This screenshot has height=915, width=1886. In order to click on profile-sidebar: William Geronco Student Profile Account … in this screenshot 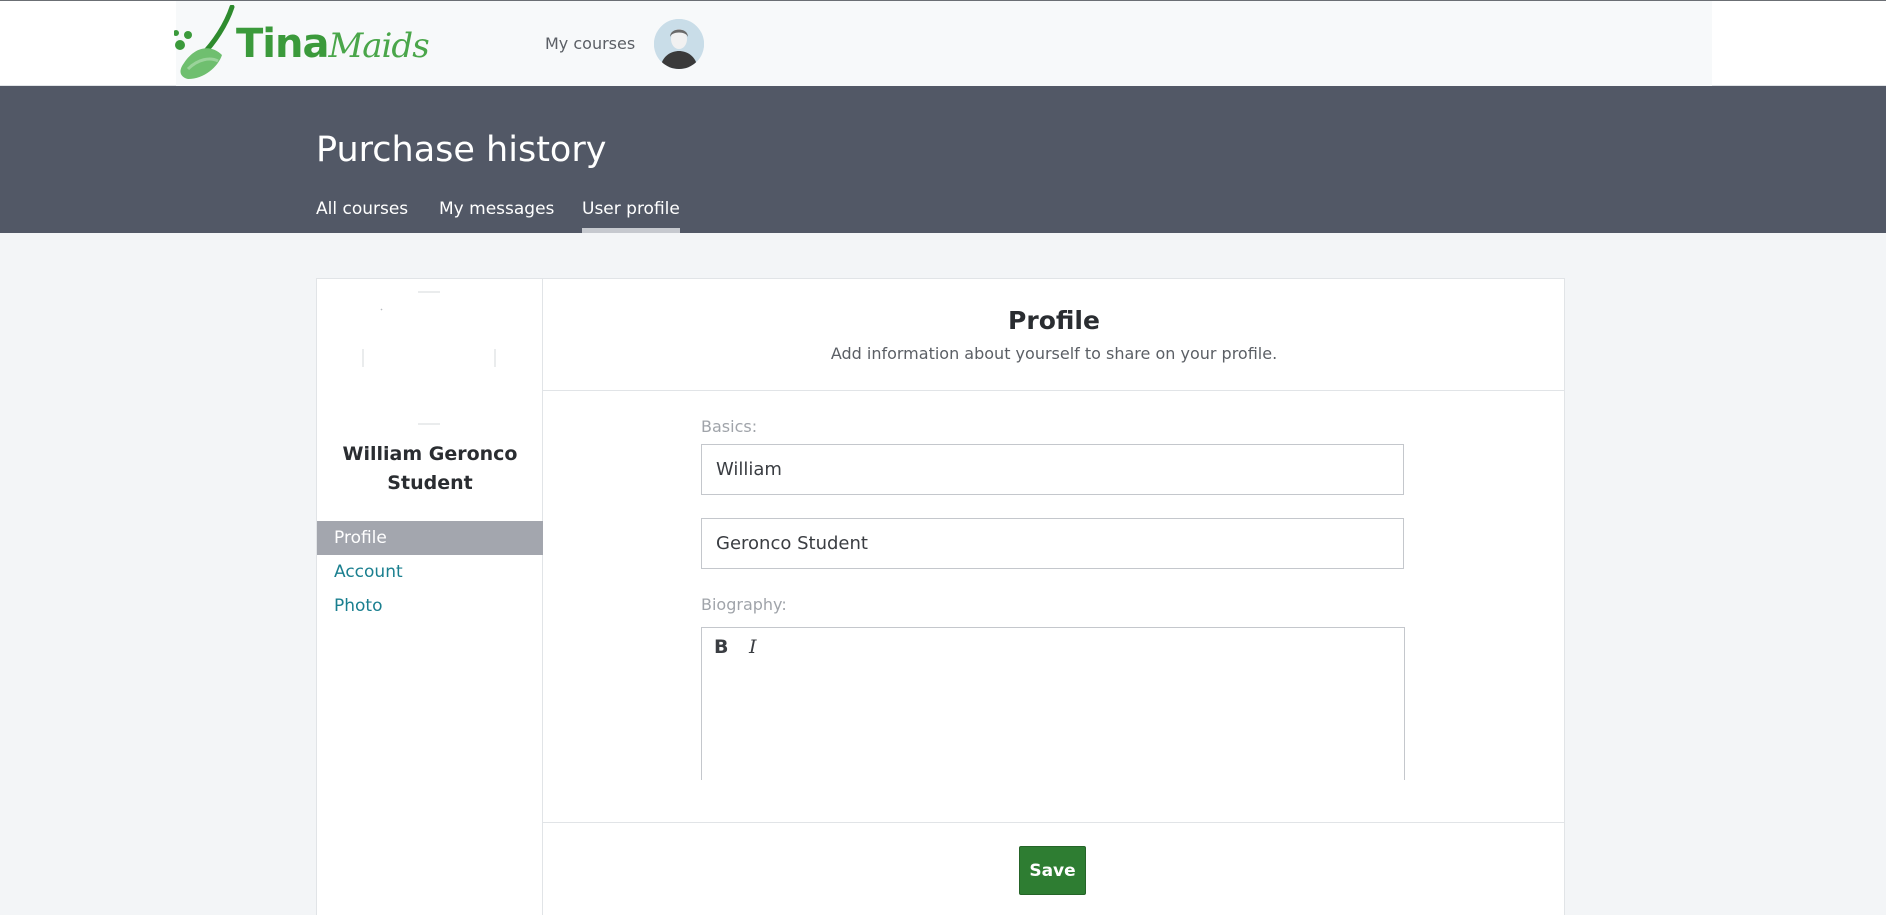, I will do `click(430, 597)`.